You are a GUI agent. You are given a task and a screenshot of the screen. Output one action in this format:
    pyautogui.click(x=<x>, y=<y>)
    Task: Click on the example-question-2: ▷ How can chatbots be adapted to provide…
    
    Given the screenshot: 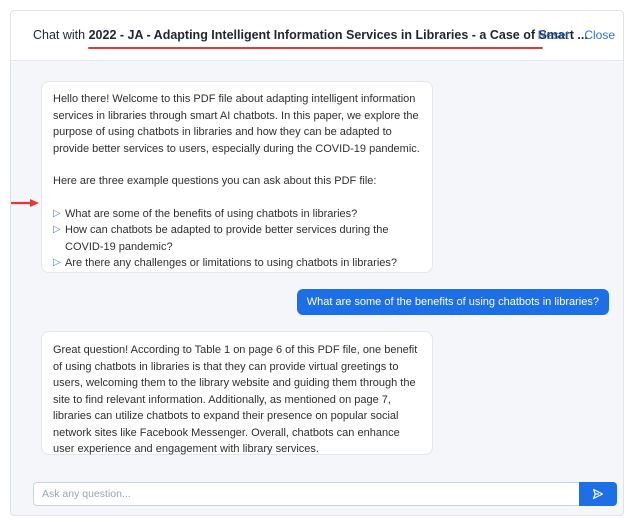 What is the action you would take?
    pyautogui.click(x=237, y=238)
    